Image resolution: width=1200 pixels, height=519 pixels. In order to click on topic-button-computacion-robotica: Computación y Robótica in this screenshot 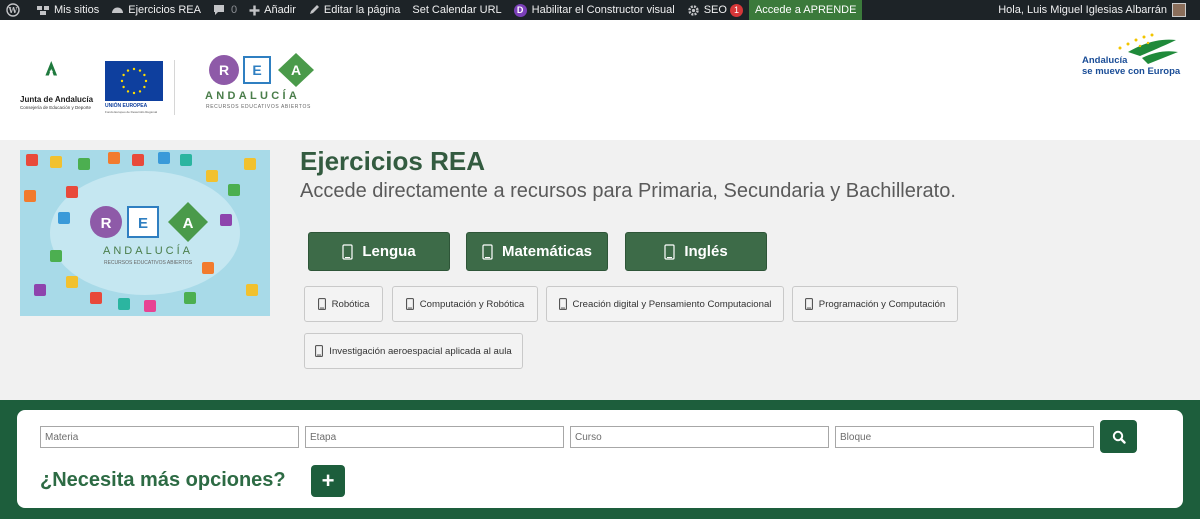, I will do `click(465, 304)`.